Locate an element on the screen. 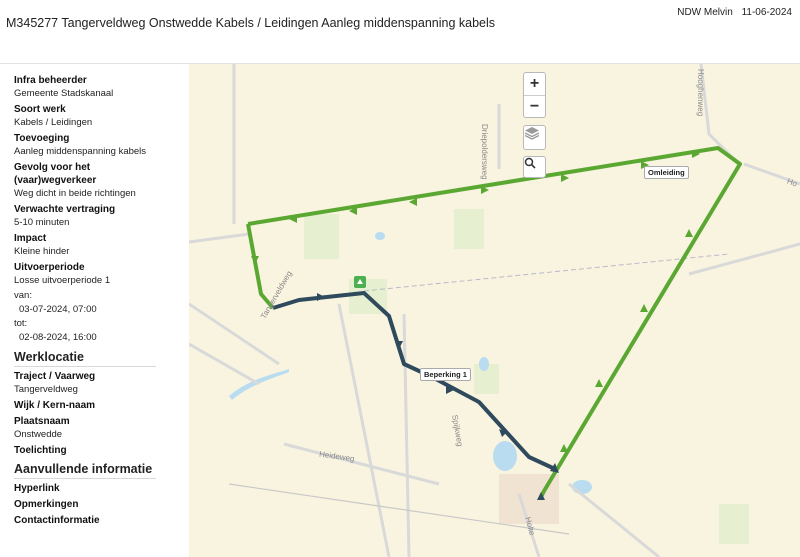  layers-button is located at coordinates (534, 137).